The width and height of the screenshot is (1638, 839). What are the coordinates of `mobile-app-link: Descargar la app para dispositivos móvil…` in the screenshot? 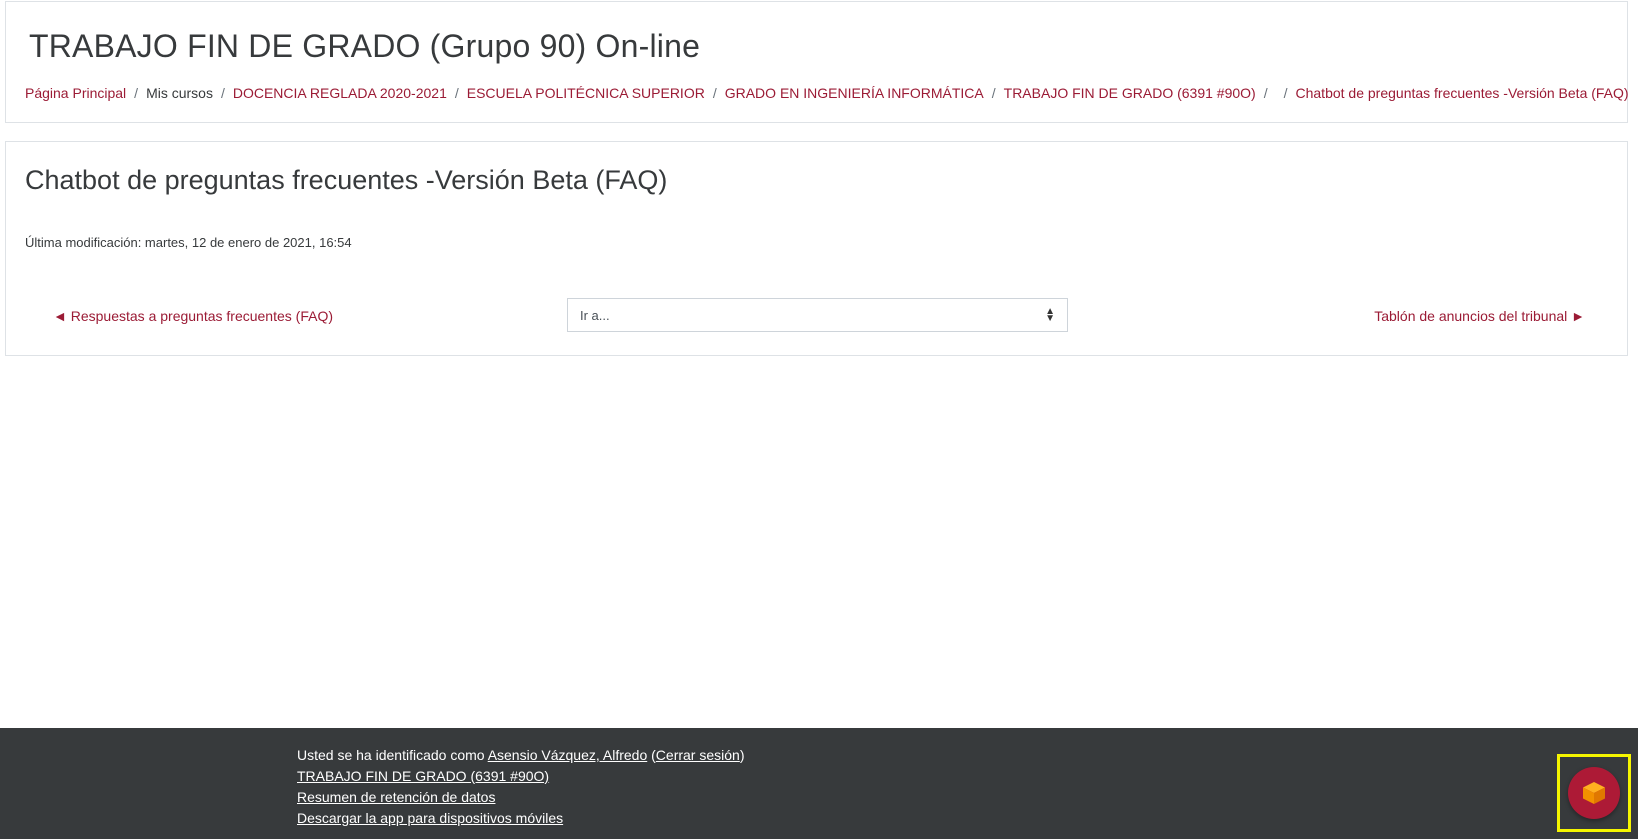 It's located at (430, 818).